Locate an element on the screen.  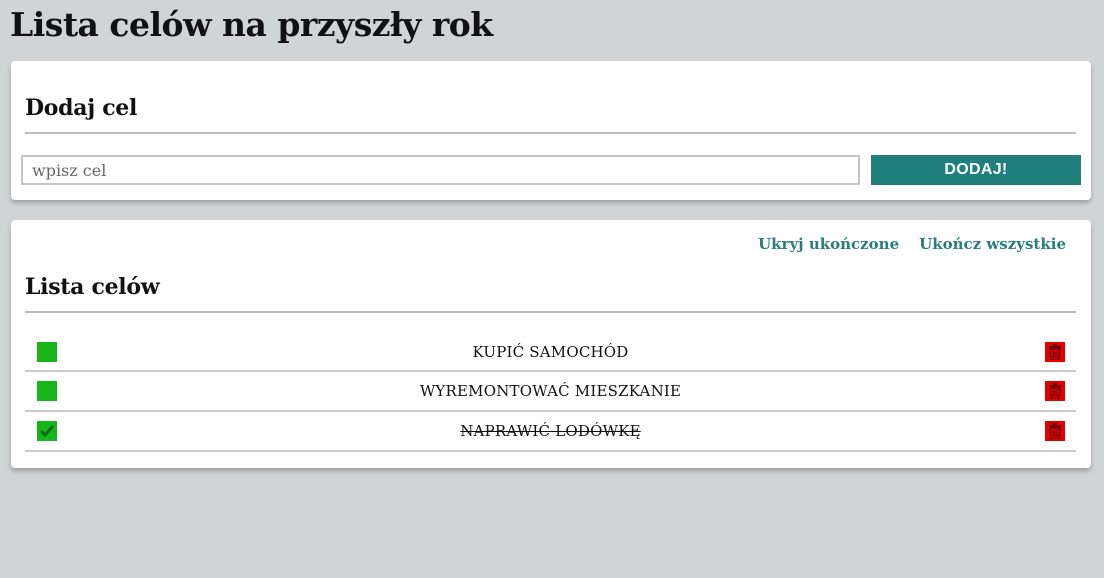
checkmark-icon is located at coordinates (47, 431).